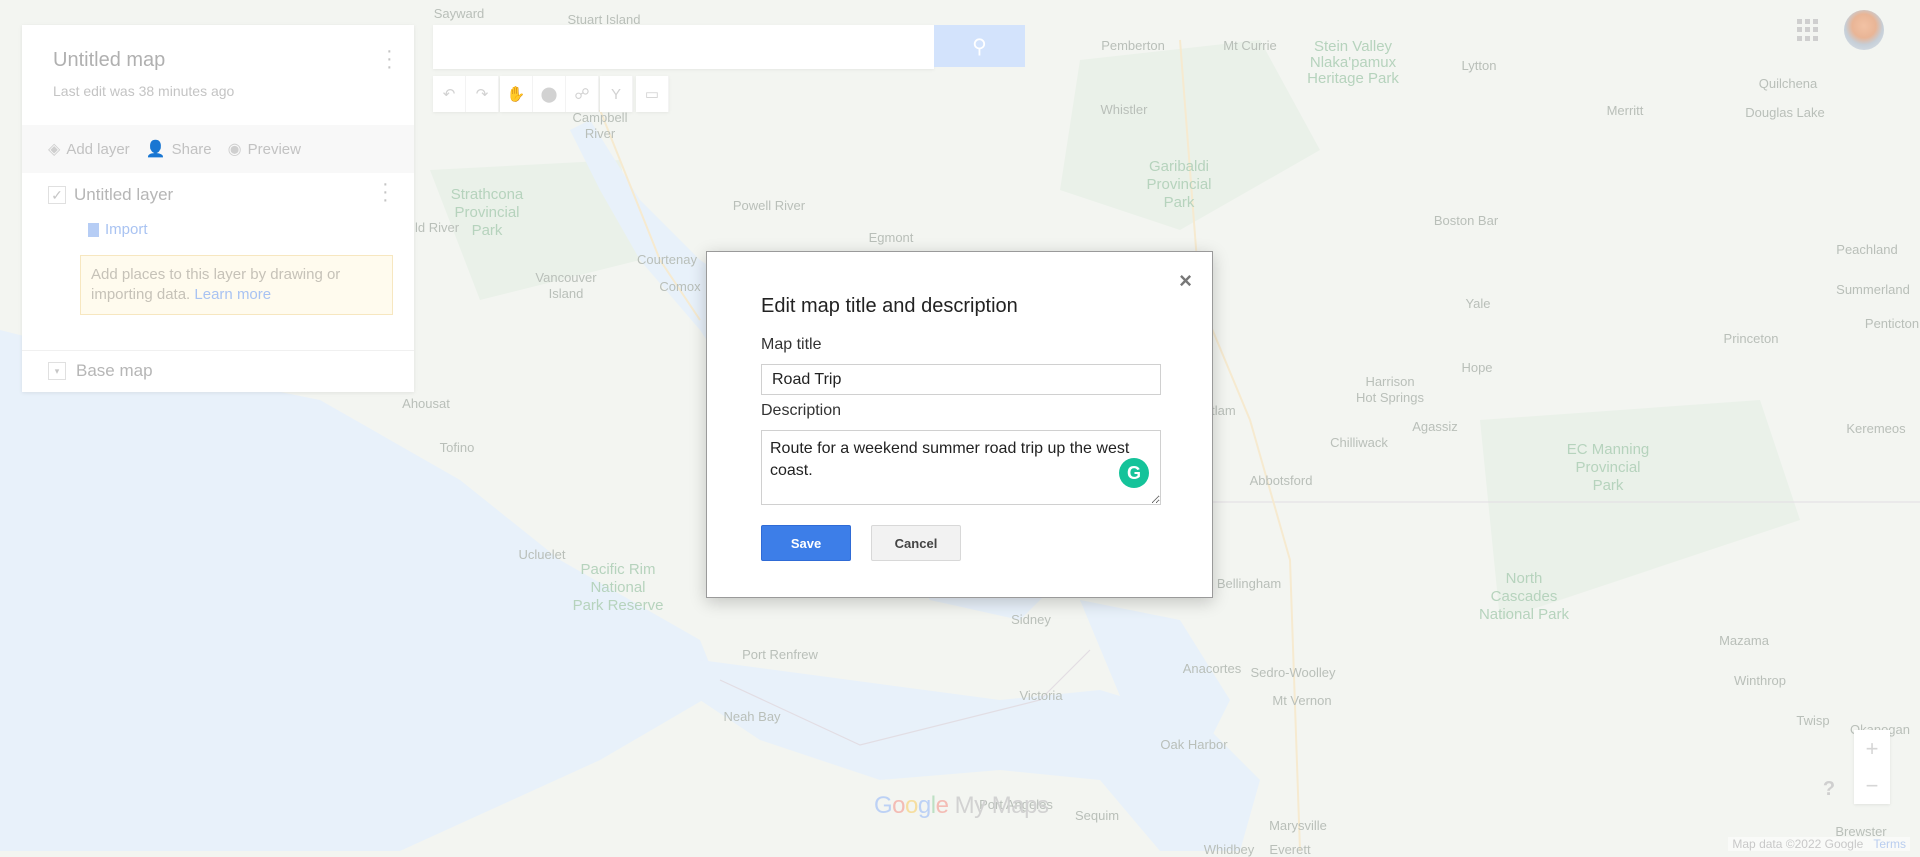  What do you see at coordinates (437, 227) in the screenshot?
I see `map-place-label: ld River` at bounding box center [437, 227].